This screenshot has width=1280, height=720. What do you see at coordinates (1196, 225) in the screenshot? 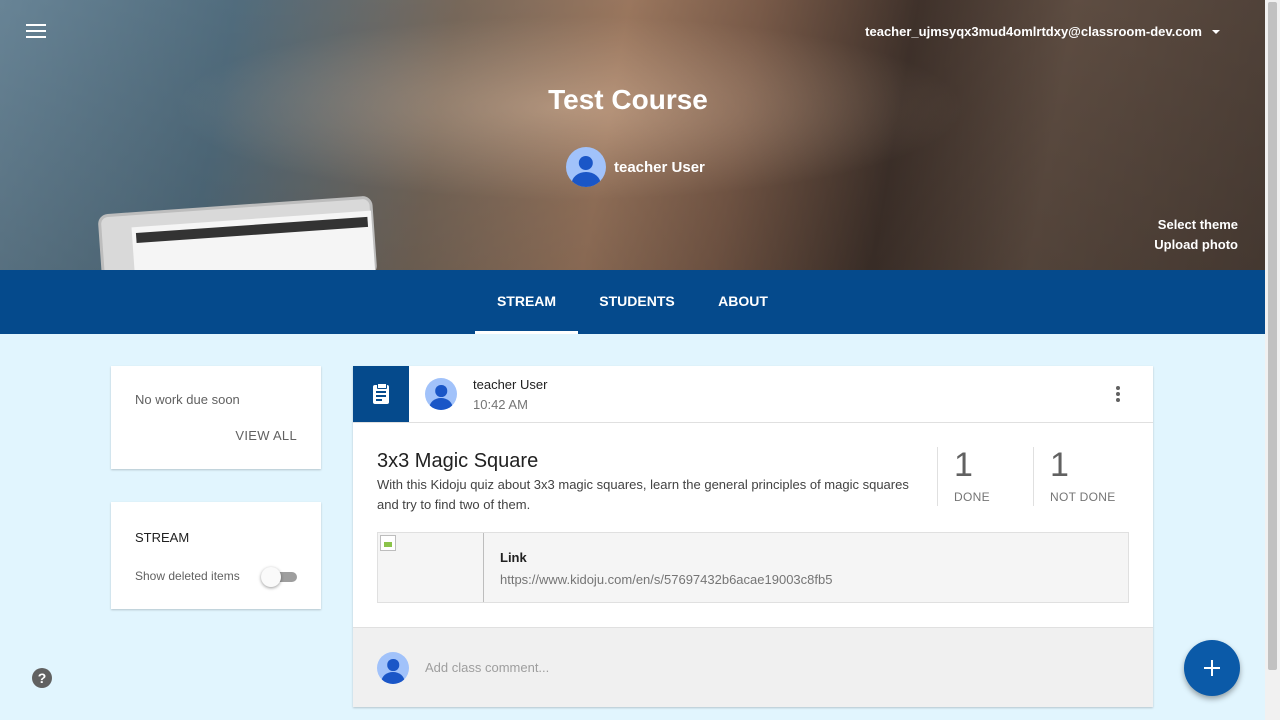
I see `select-theme-link: Select theme` at bounding box center [1196, 225].